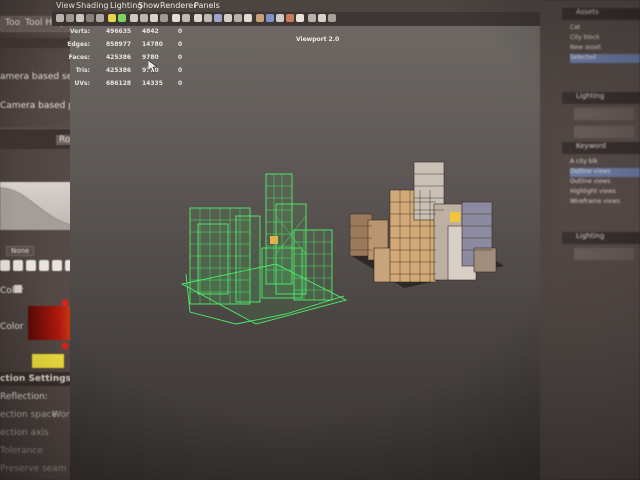 The width and height of the screenshot is (640, 480). Describe the element at coordinates (100, 18) in the screenshot. I see `two-d-pan-icon` at that location.